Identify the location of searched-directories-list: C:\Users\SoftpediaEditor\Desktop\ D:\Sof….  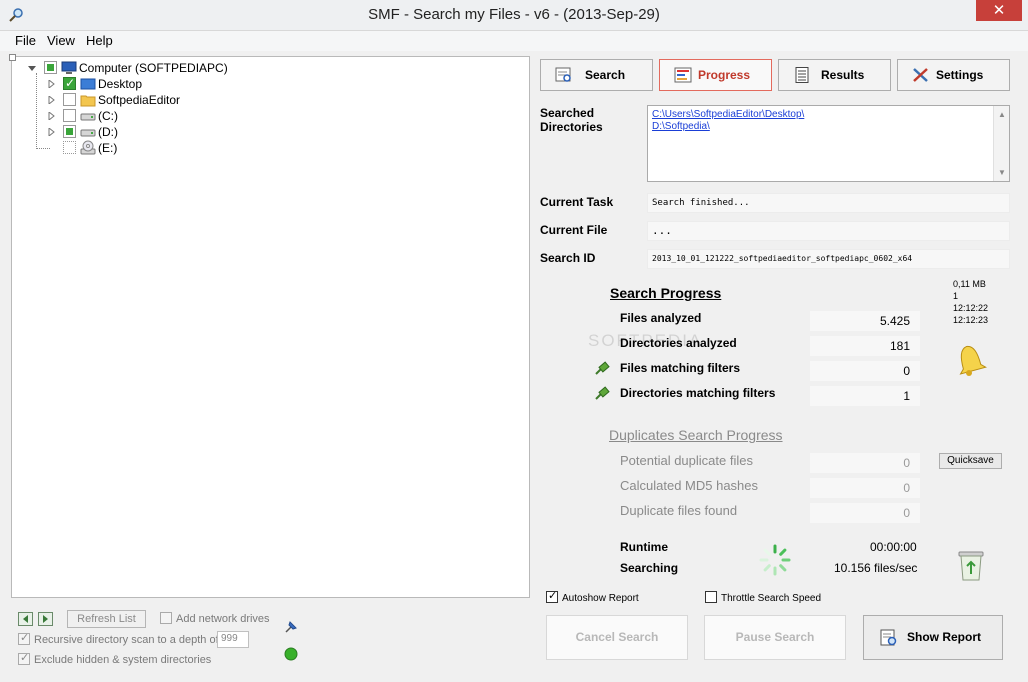
(828, 143).